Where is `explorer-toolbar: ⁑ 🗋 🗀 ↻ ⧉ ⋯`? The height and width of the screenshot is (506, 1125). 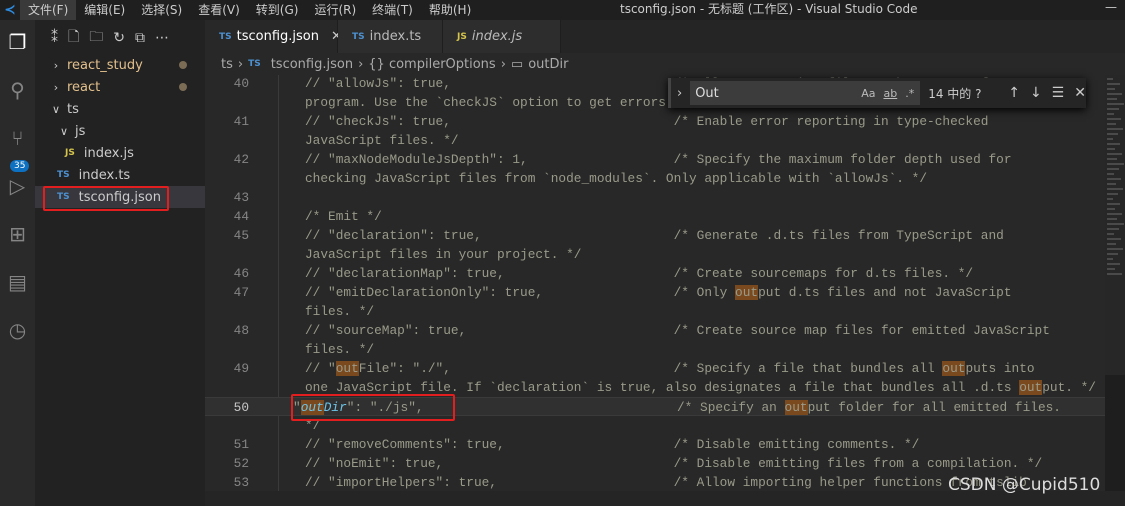 explorer-toolbar: ⁑ 🗋 🗀 ↻ ⧉ ⋯ is located at coordinates (120, 38).